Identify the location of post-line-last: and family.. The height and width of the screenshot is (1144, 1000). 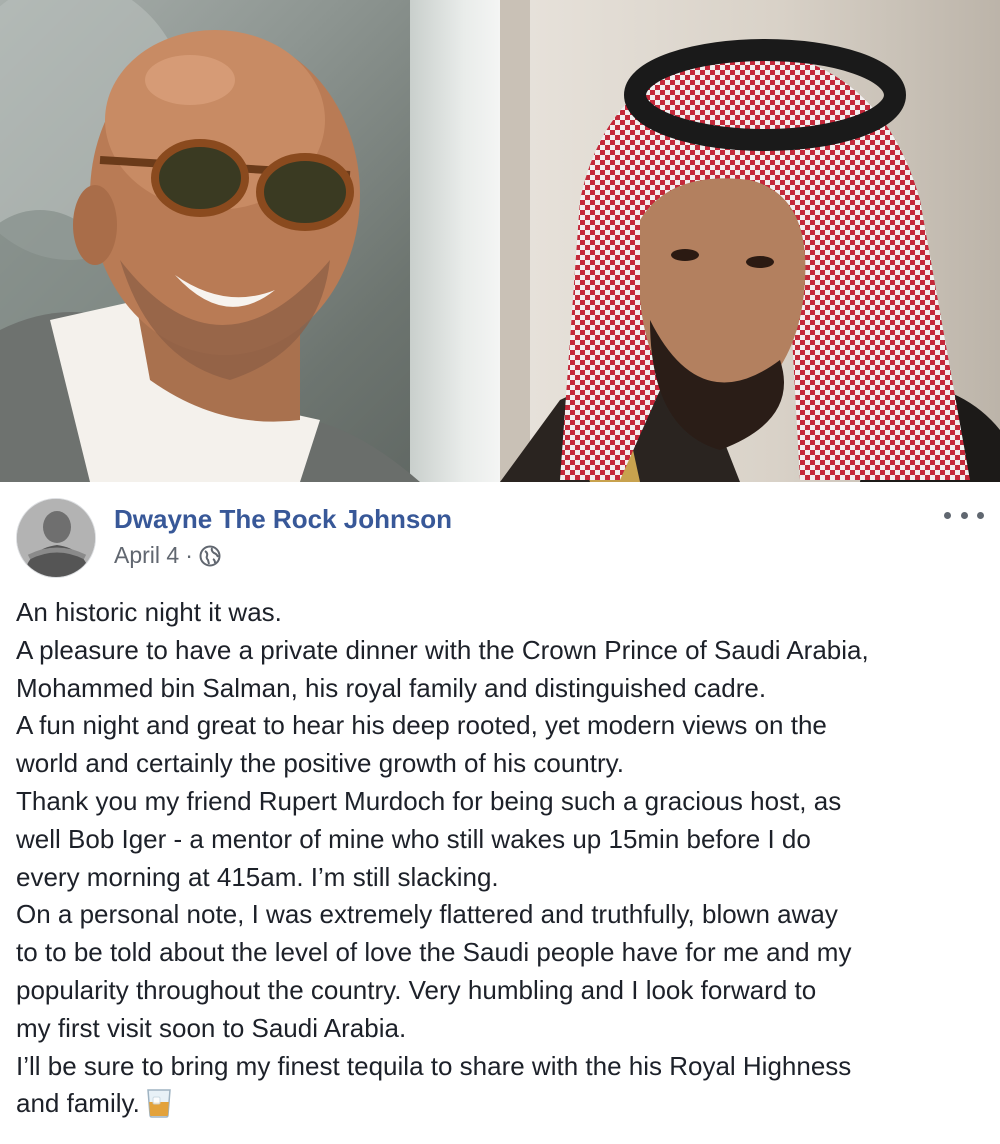
(500, 1104).